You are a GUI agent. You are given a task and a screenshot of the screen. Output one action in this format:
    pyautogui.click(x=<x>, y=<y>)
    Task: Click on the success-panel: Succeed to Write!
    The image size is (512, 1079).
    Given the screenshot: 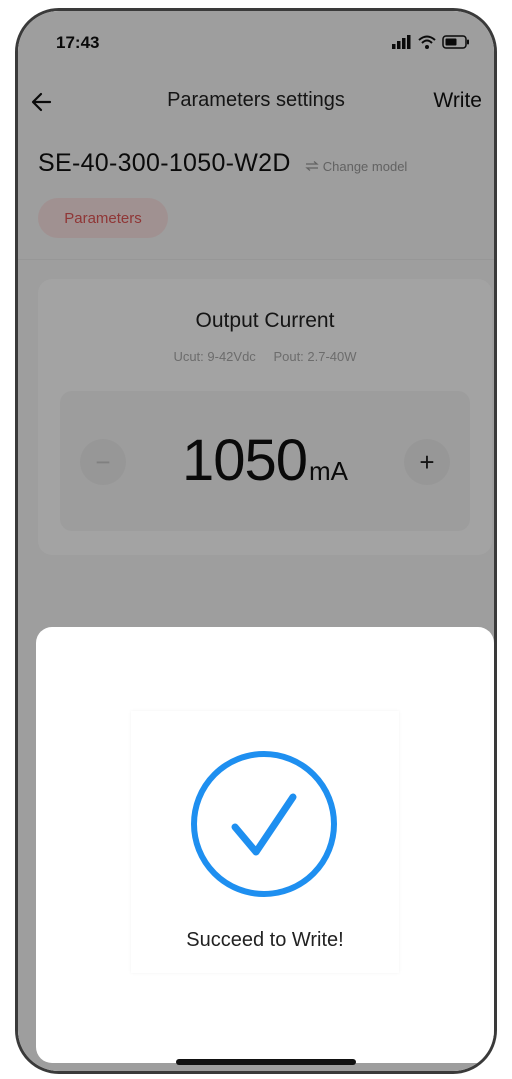 What is the action you would take?
    pyautogui.click(x=265, y=842)
    